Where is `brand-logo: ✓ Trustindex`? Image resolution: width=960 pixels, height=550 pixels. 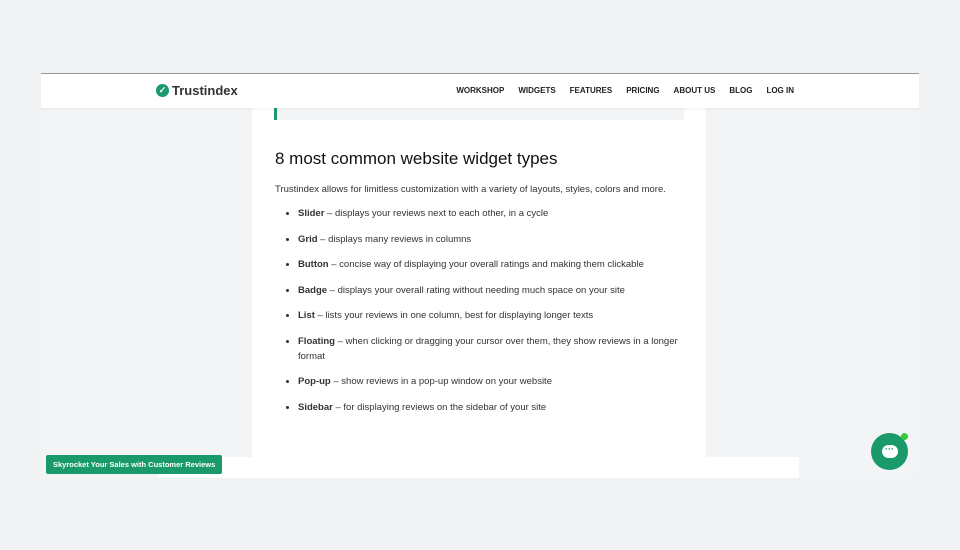 brand-logo: ✓ Trustindex is located at coordinates (197, 90).